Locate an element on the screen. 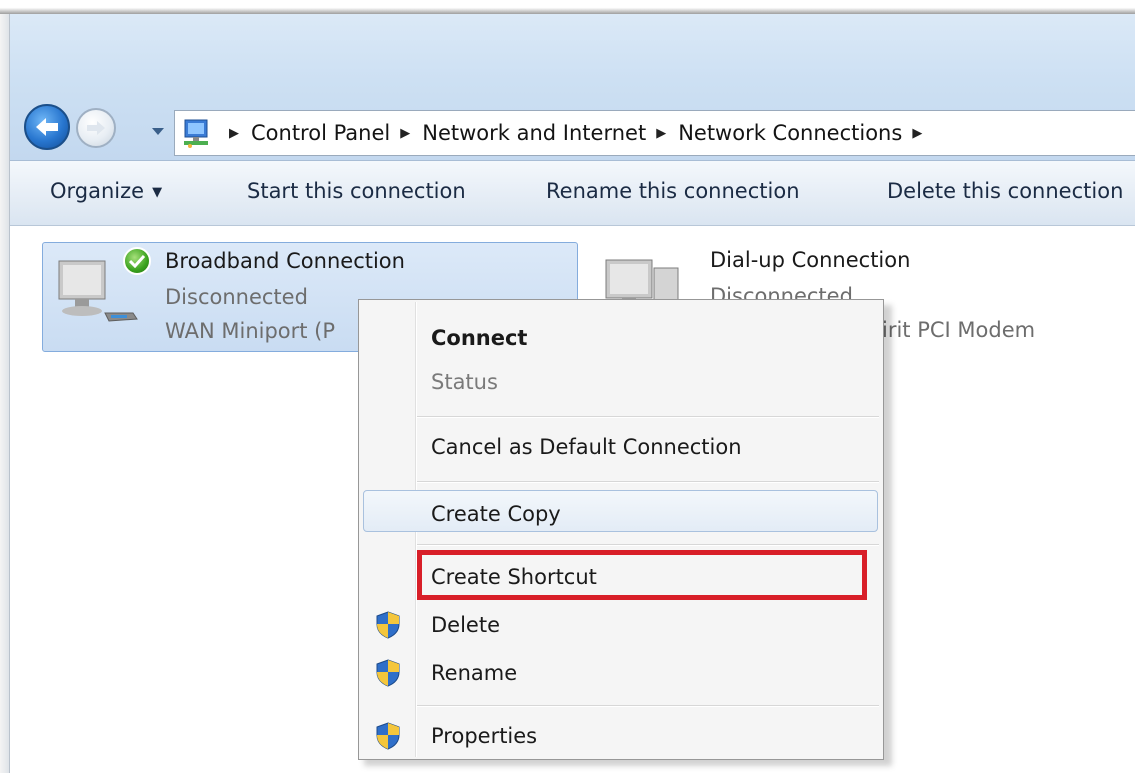 This screenshot has height=773, width=1135. back-arrow-icon is located at coordinates (47, 127).